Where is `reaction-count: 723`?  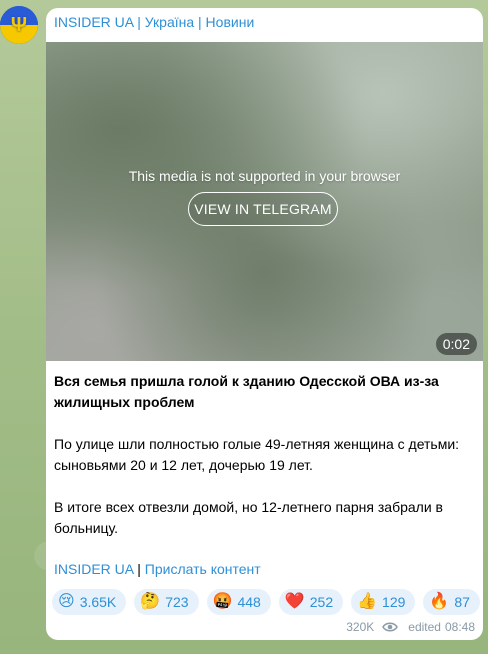 reaction-count: 723 is located at coordinates (177, 602).